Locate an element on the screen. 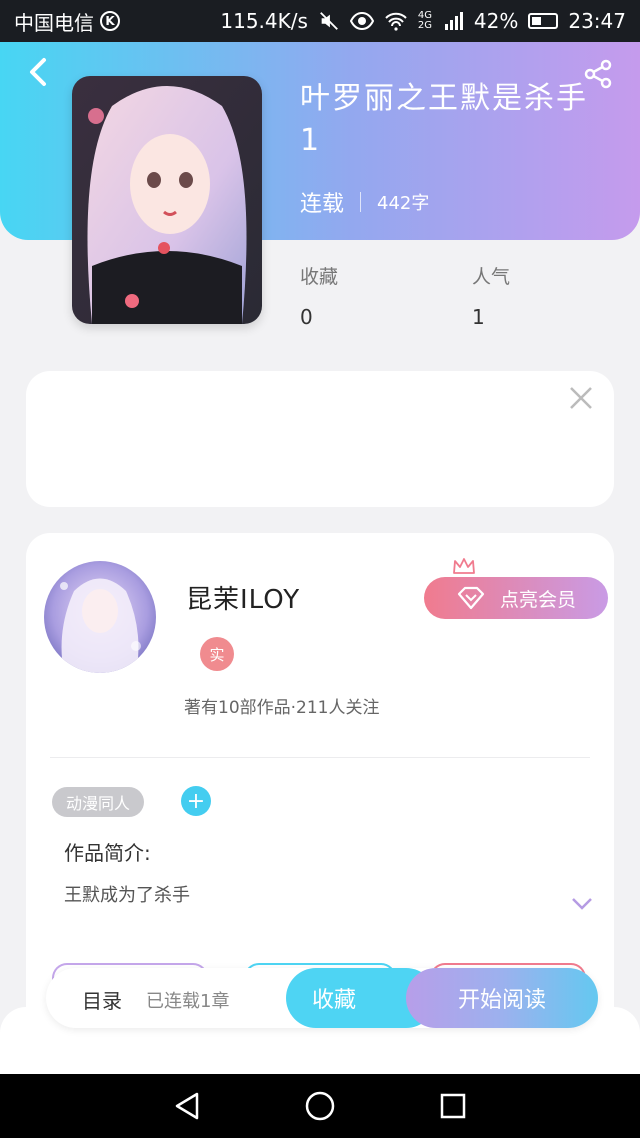 The image size is (640, 1138). book-cover is located at coordinates (167, 200).